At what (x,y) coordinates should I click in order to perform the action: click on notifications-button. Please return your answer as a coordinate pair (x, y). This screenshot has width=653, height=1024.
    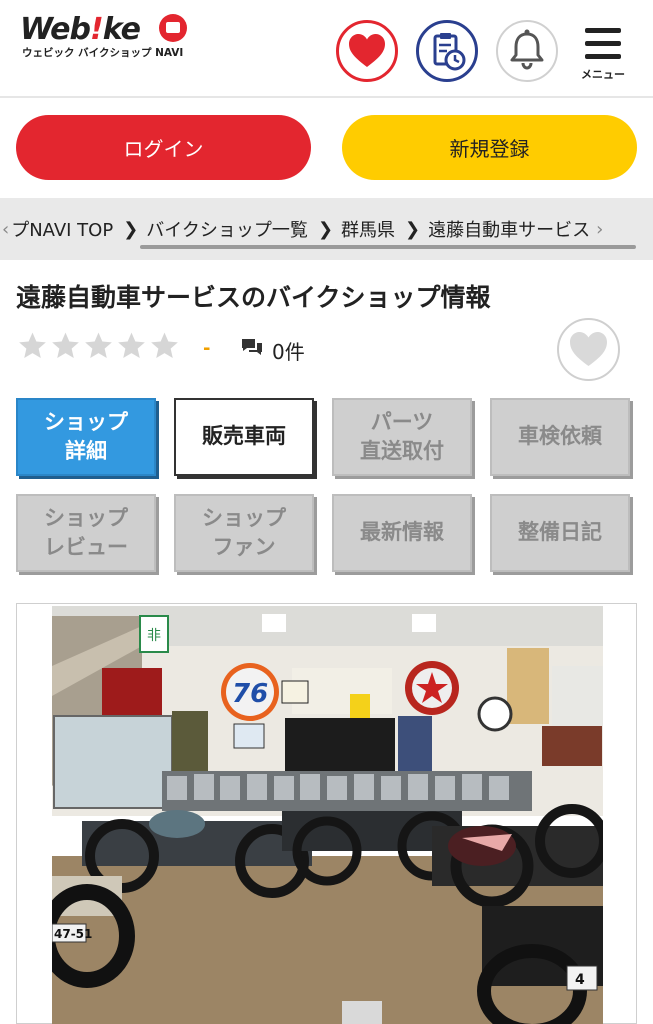
    Looking at the image, I should click on (527, 51).